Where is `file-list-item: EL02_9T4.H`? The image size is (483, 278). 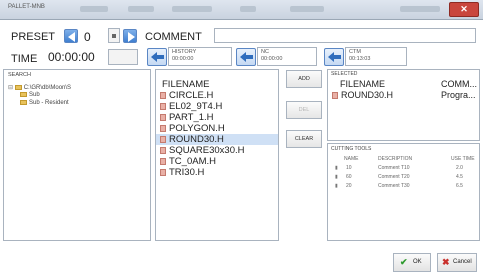 file-list-item: EL02_9T4.H is located at coordinates (217, 106).